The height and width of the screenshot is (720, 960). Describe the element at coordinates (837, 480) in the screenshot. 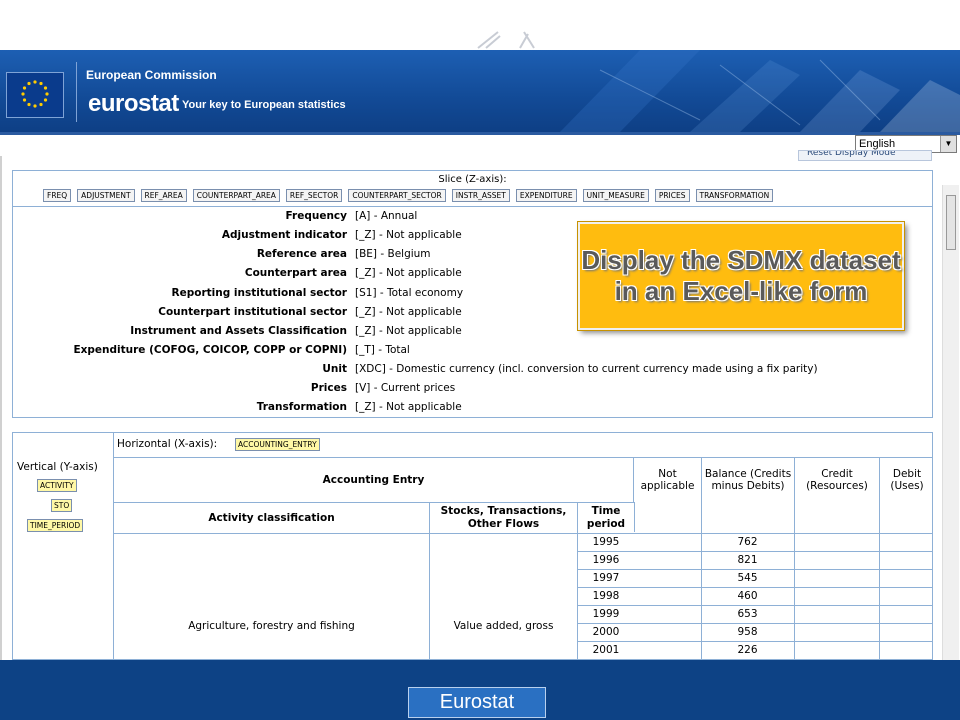

I see `col-credit: Credit (Resources)` at that location.